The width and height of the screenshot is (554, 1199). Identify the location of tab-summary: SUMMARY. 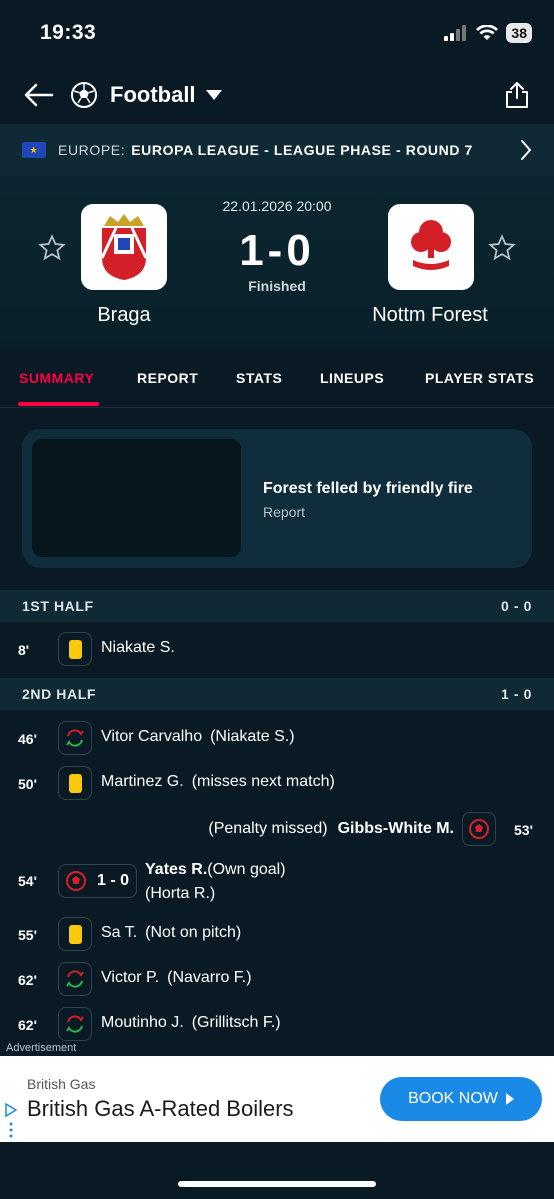
(56, 378).